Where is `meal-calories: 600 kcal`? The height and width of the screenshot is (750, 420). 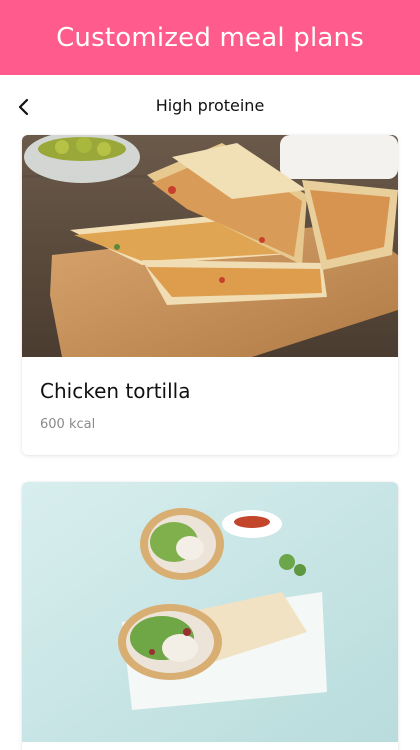
meal-calories: 600 kcal is located at coordinates (68, 424).